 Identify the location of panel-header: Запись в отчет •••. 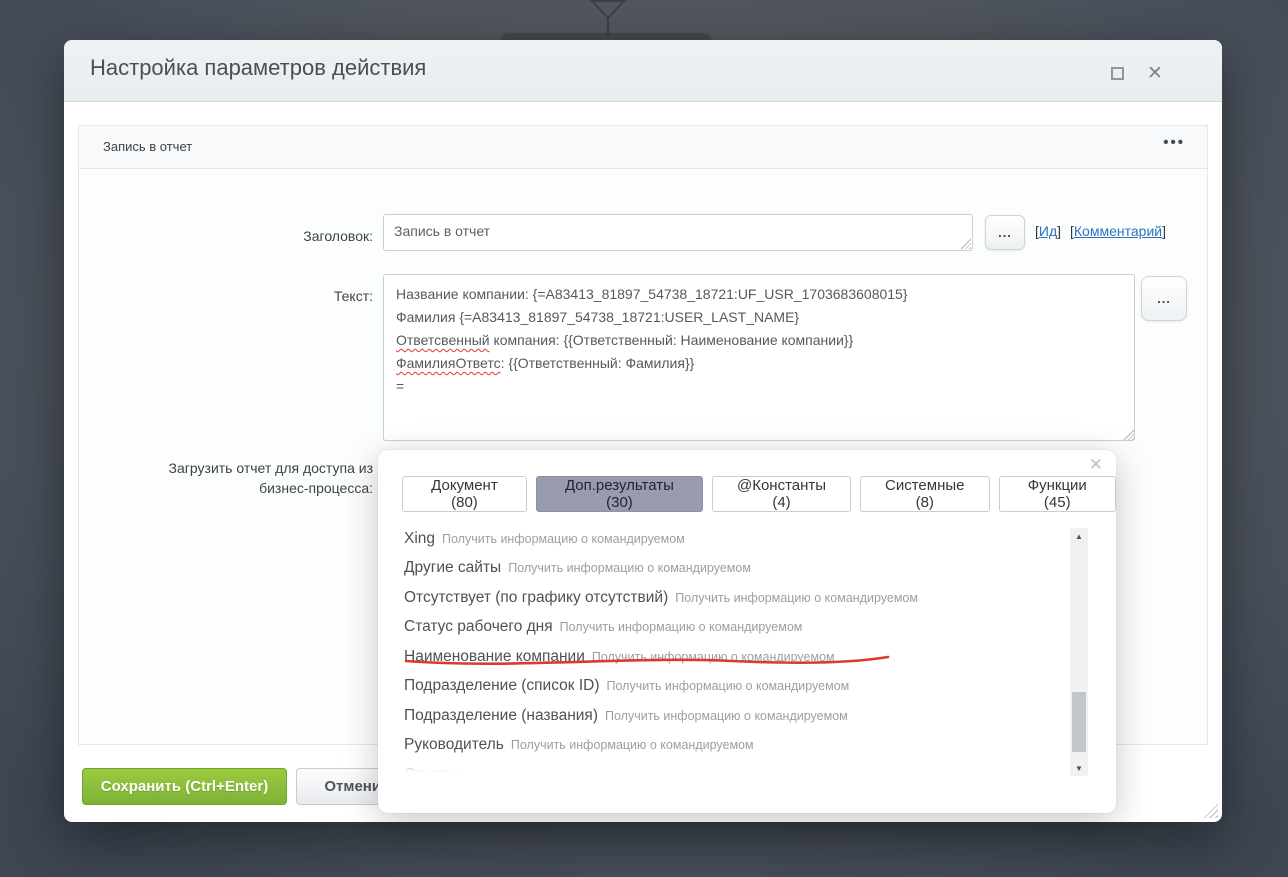
(643, 147).